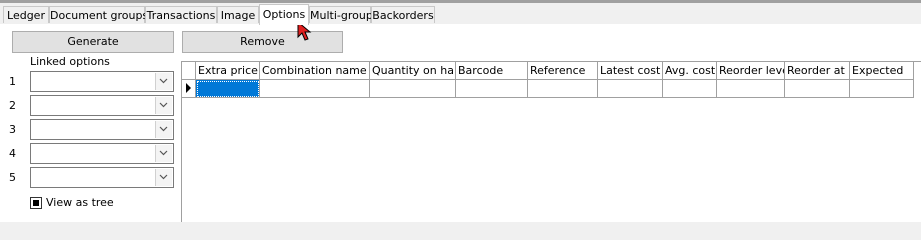 The height and width of the screenshot is (240, 921). I want to click on tab-options: Options, so click(284, 14).